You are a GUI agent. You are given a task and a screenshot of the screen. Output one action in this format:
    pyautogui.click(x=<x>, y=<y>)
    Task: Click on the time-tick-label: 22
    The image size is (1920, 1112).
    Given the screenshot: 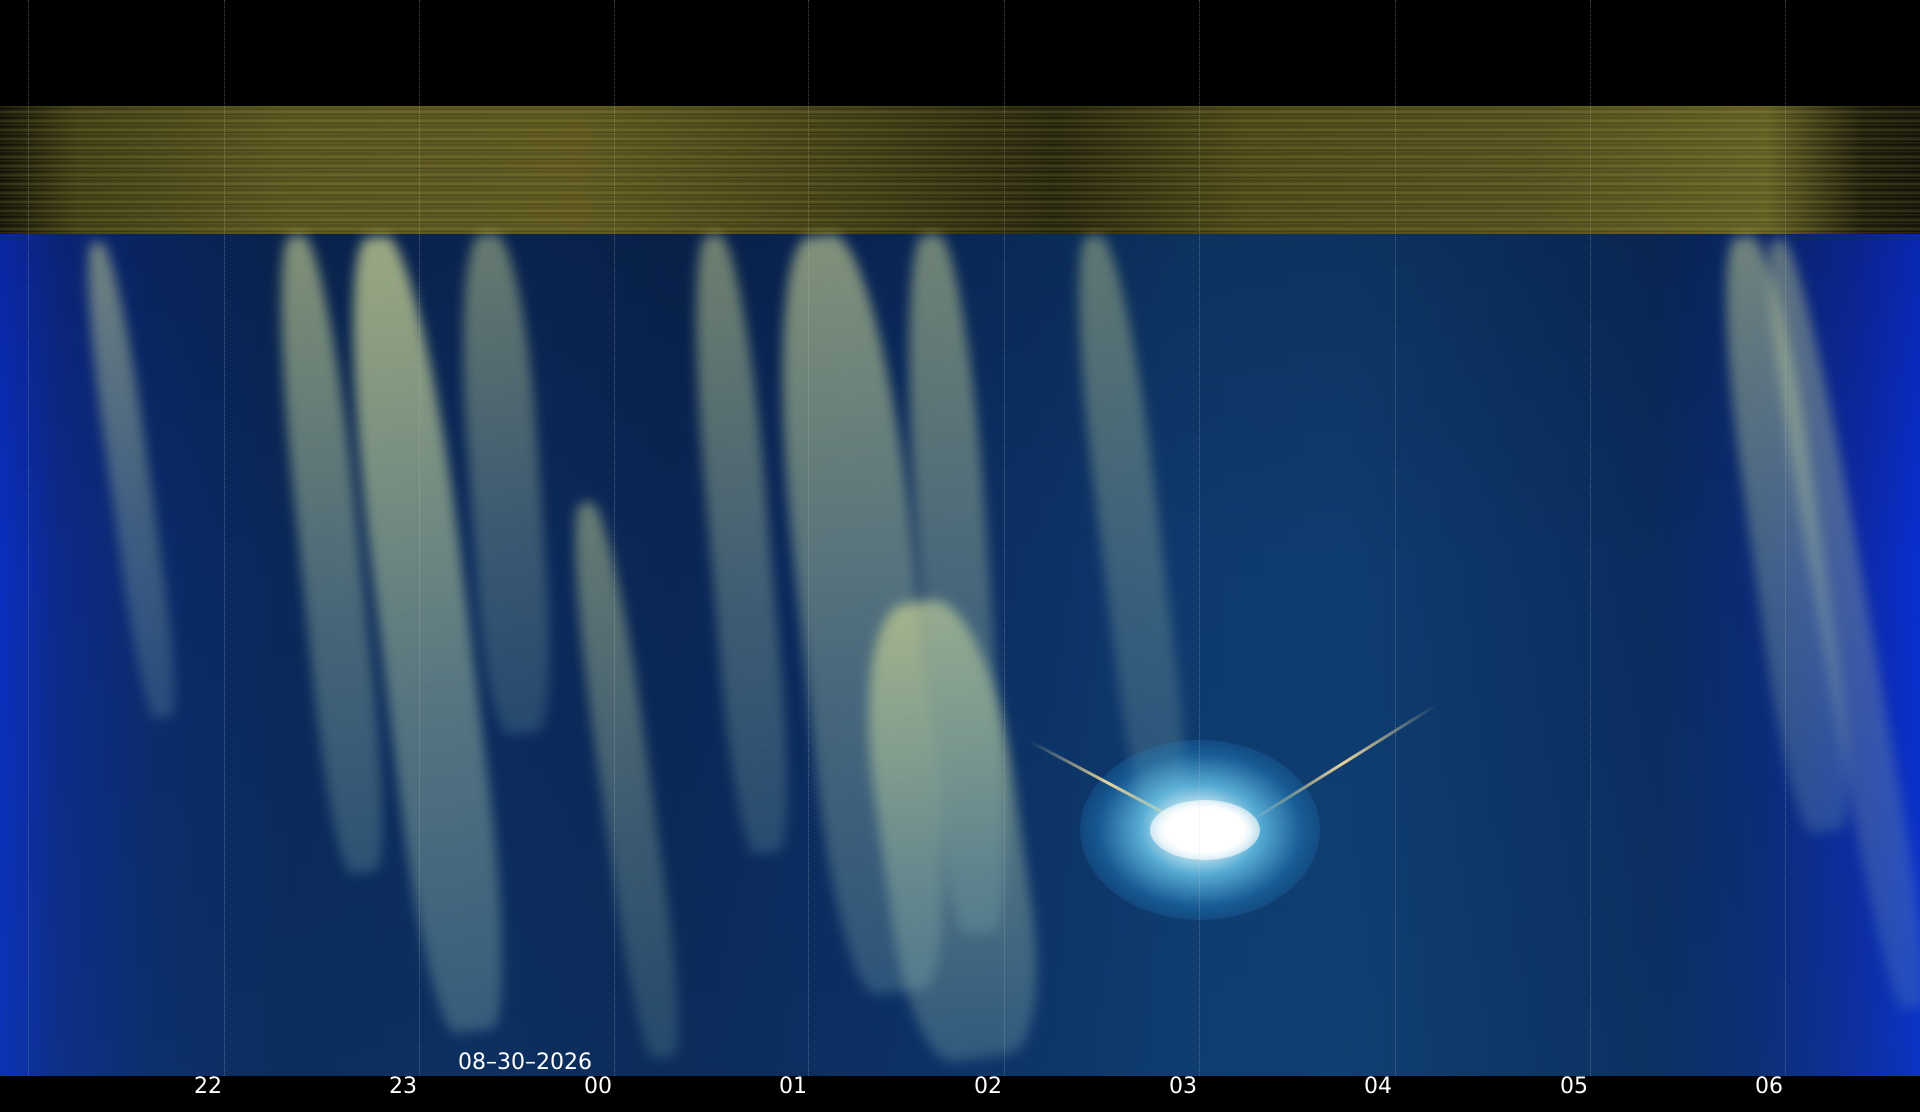 What is the action you would take?
    pyautogui.click(x=208, y=1086)
    